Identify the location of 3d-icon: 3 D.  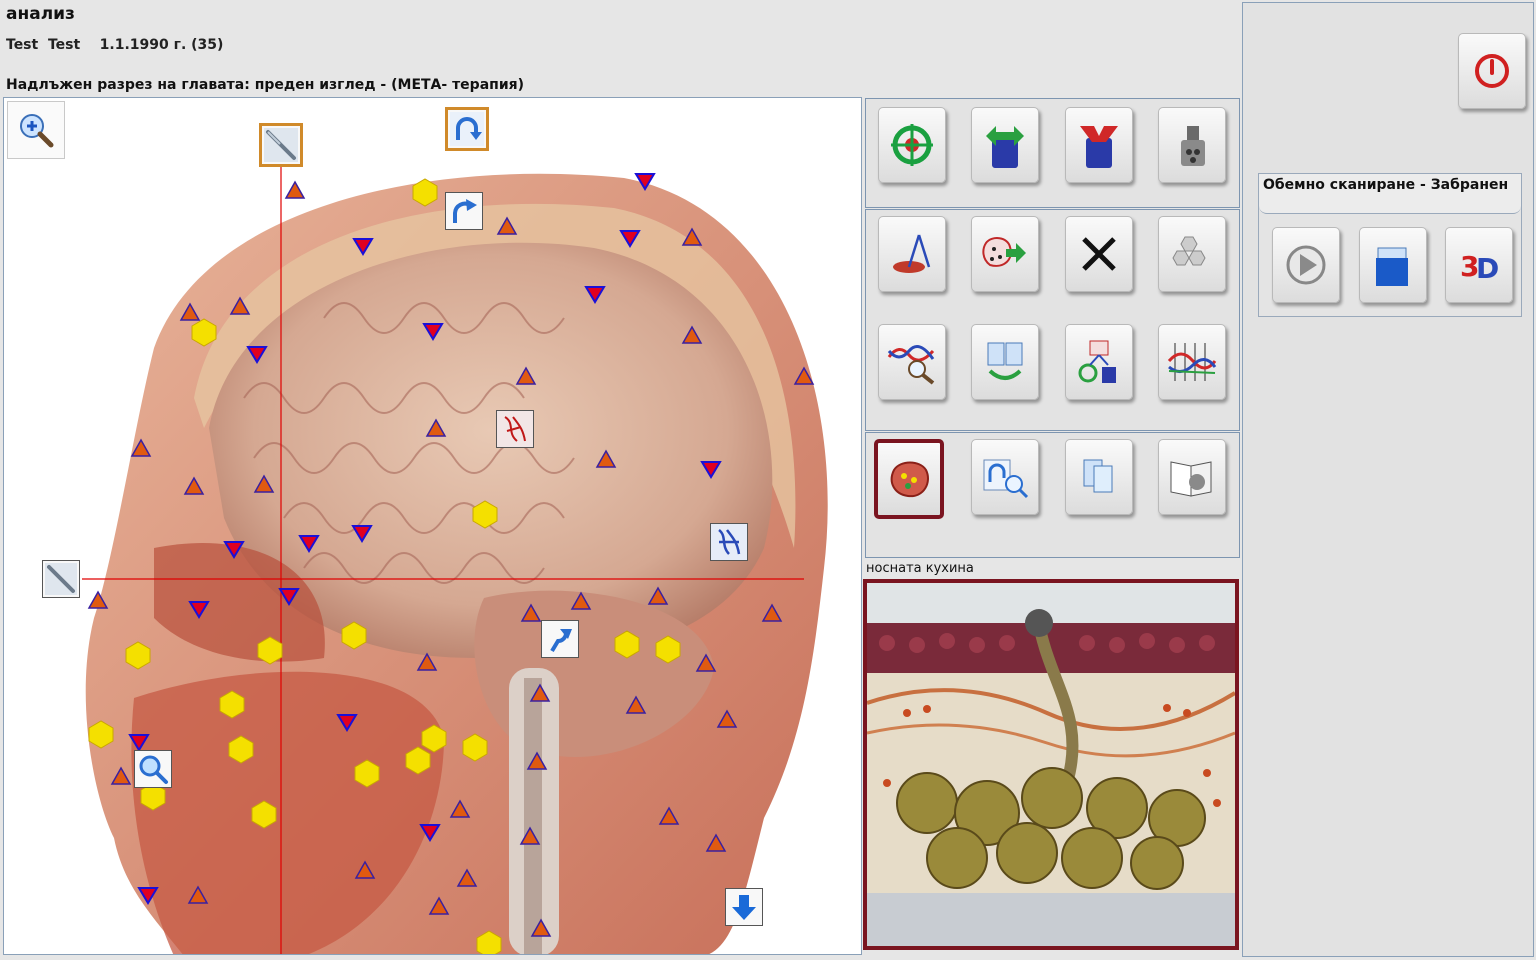
(1479, 267).